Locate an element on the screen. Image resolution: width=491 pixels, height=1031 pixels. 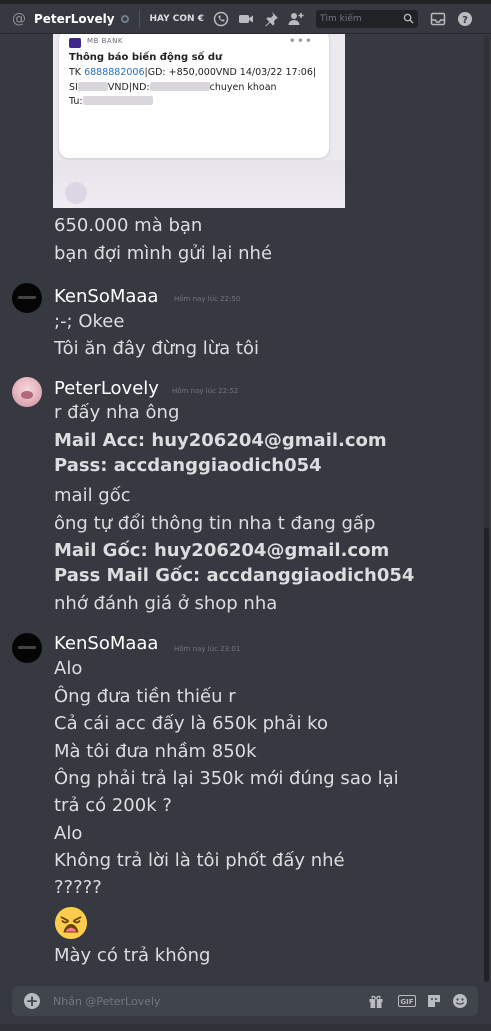
notification-line-2: SI VND|ND: chuyen khoan is located at coordinates (173, 87).